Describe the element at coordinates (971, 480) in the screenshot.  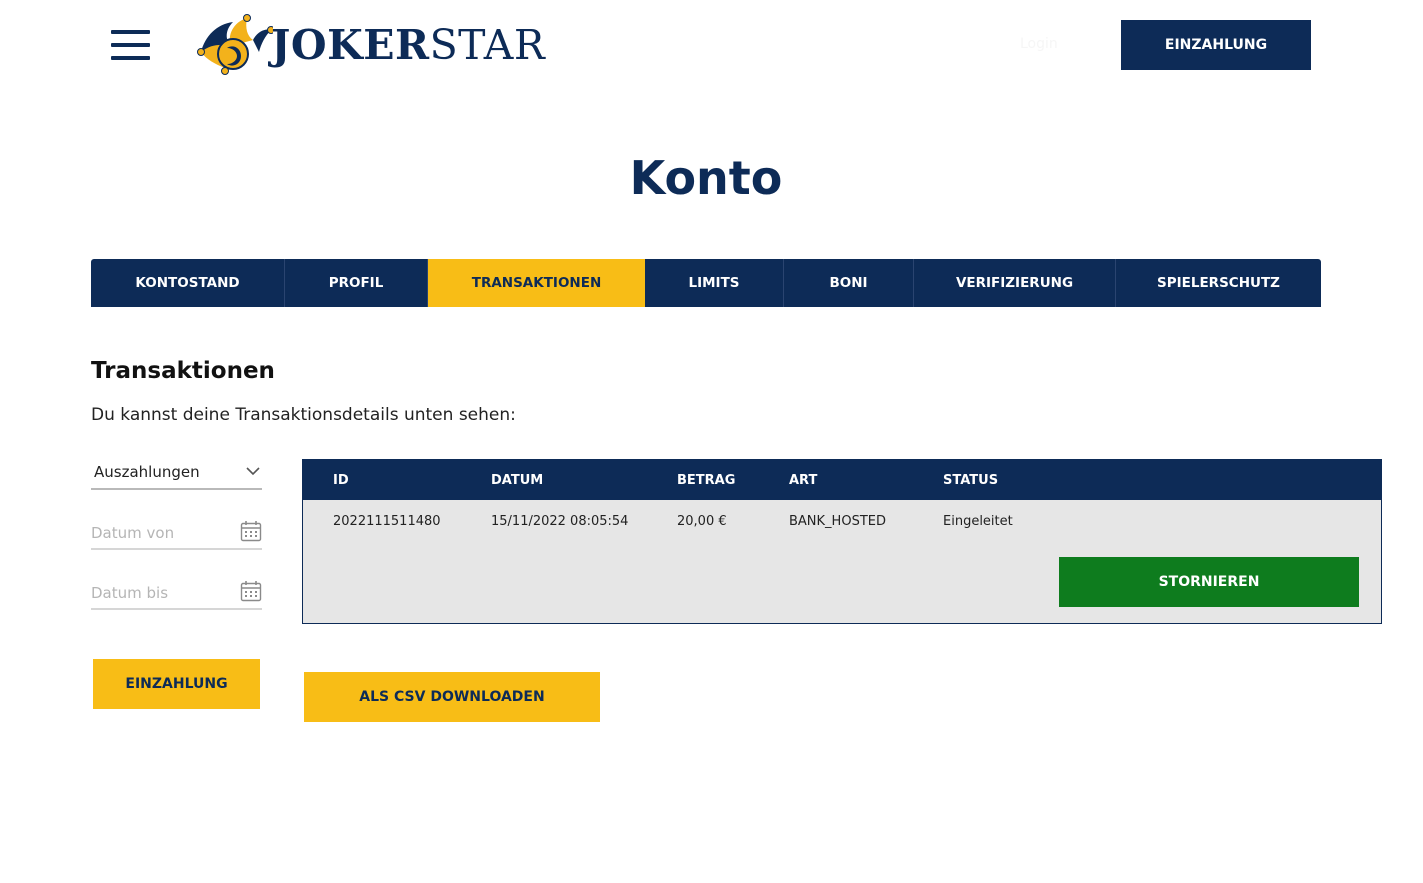
I see `column-header-status: STATUS` at that location.